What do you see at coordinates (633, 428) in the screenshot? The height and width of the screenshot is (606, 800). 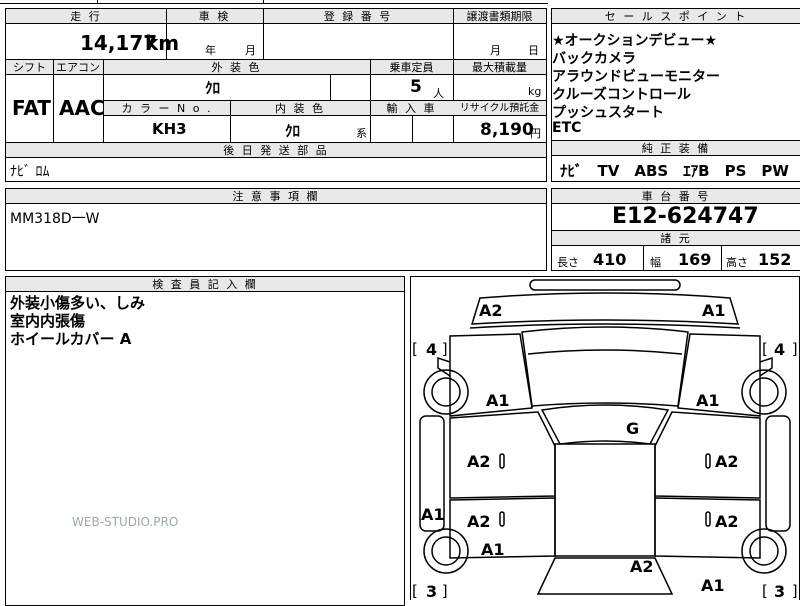 I see `mark-glass: G` at bounding box center [633, 428].